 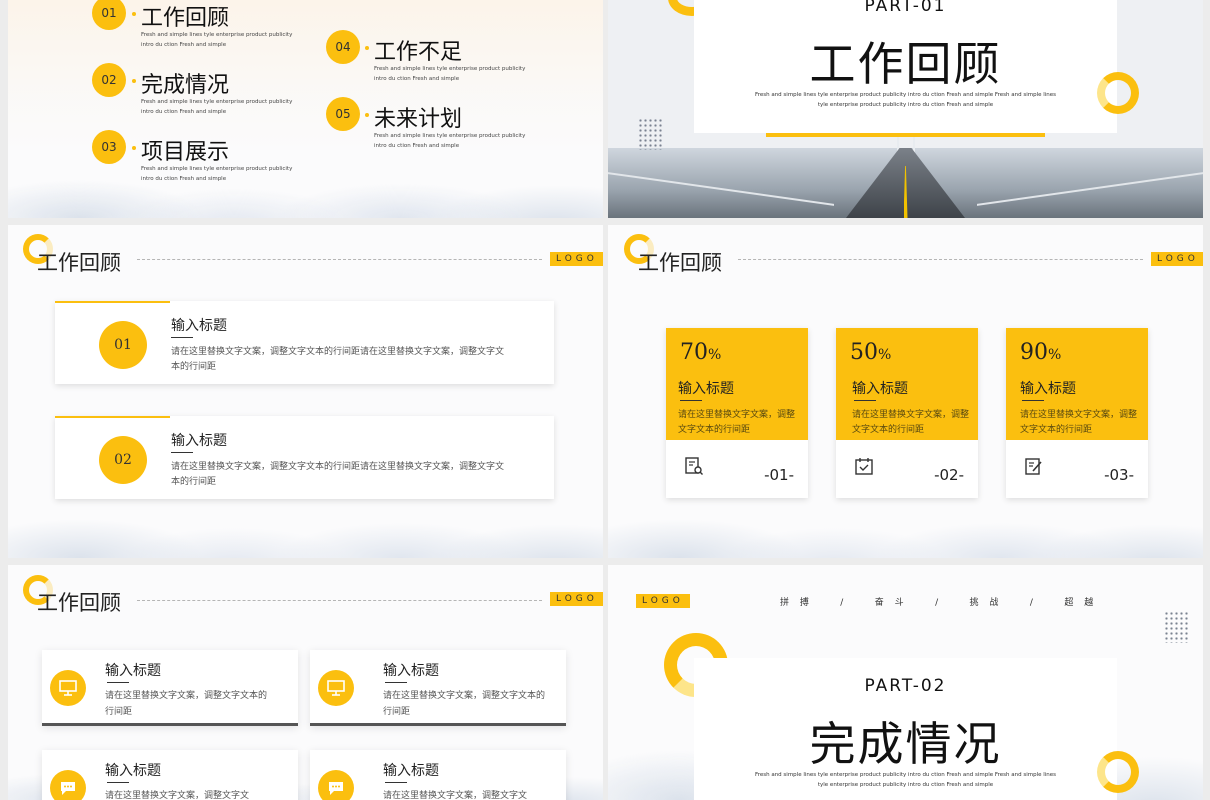 I want to click on motto-text: 拼 搏 / 奋 斗 / 挑 战 / 超 越, so click(x=939, y=603).